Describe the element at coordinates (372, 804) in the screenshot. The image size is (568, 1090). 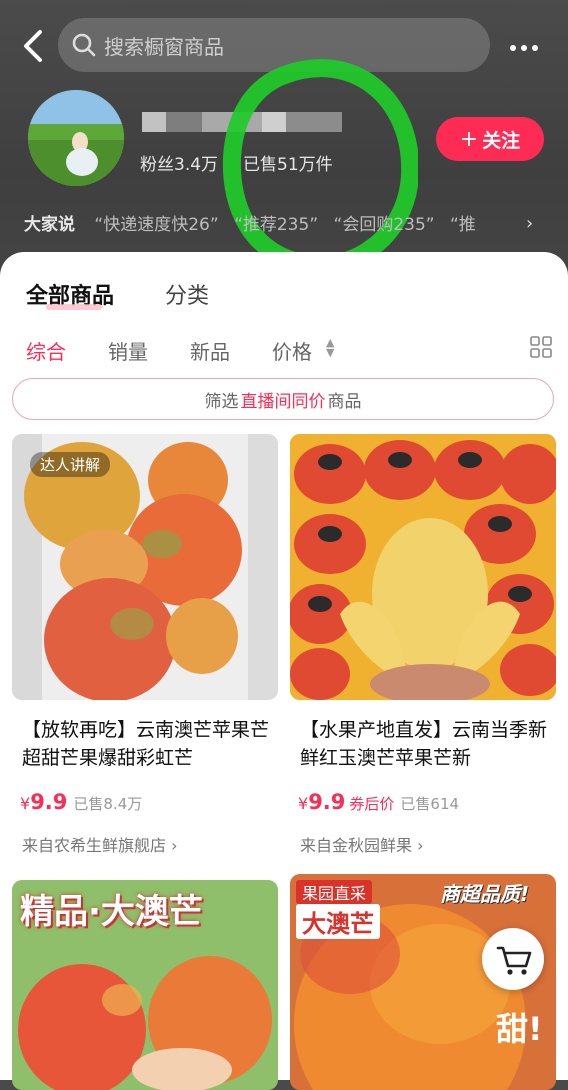
I see `coupon-price-label: 券后价` at that location.